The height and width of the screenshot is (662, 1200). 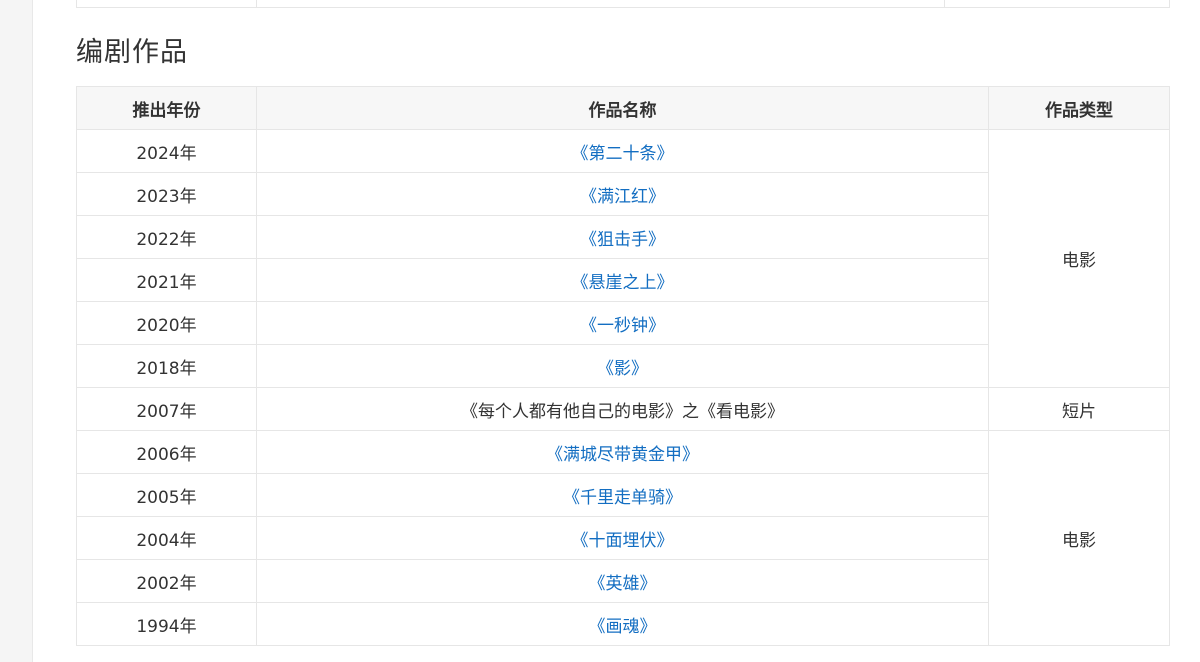 I want to click on cell-name: 《狙击手》, so click(x=622, y=237).